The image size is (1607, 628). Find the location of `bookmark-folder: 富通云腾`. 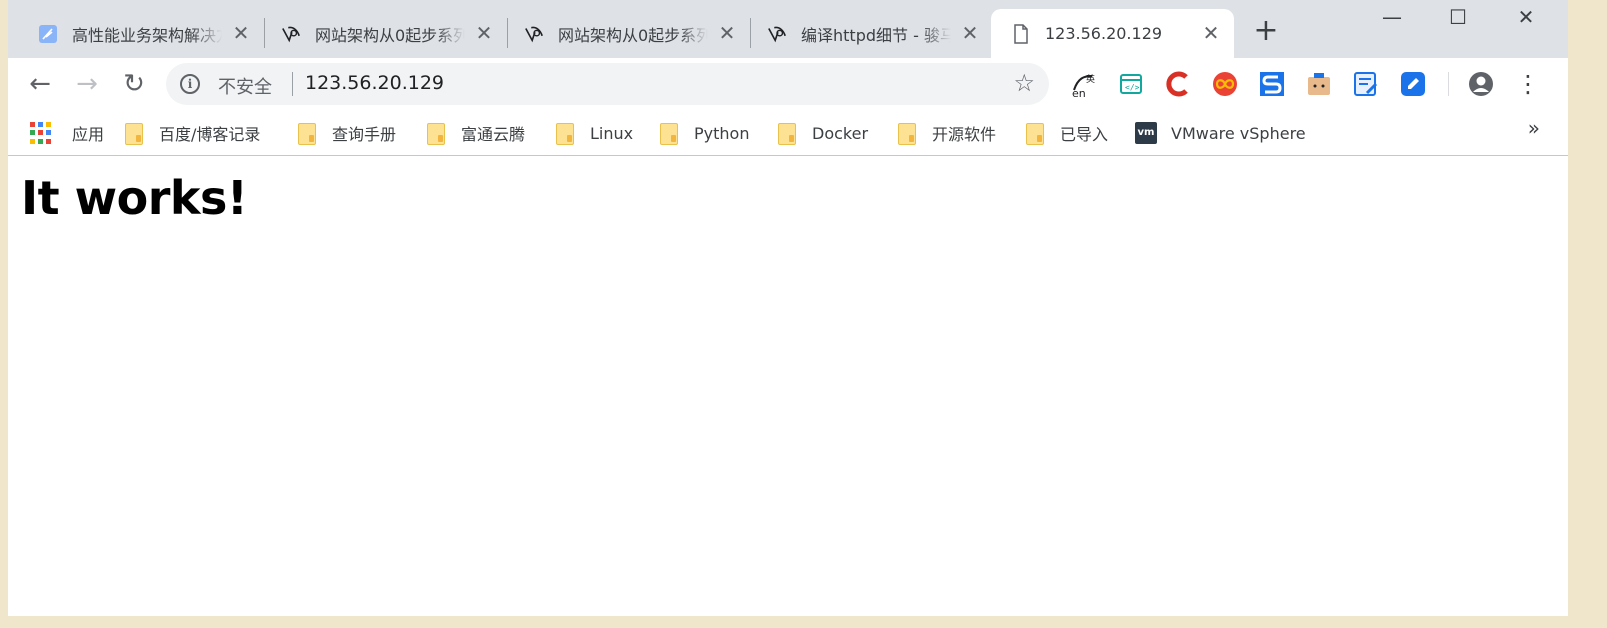

bookmark-folder: 富通云腾 is located at coordinates (476, 133).